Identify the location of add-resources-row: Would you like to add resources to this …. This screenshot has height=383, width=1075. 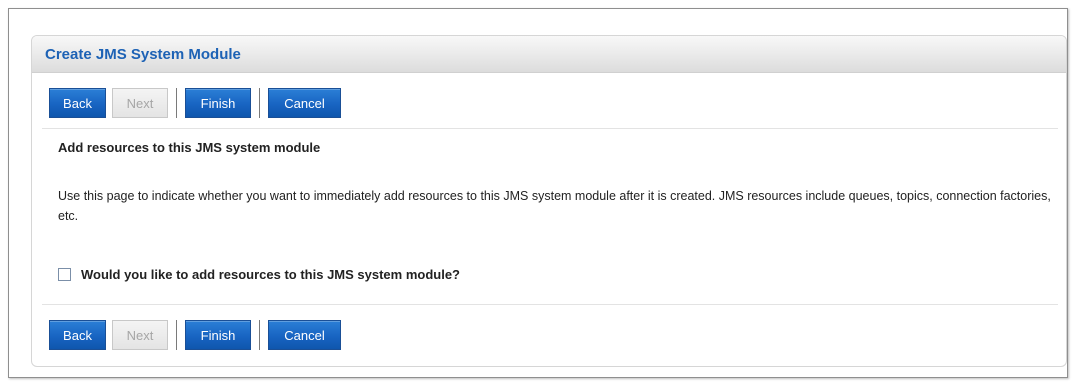
(259, 274).